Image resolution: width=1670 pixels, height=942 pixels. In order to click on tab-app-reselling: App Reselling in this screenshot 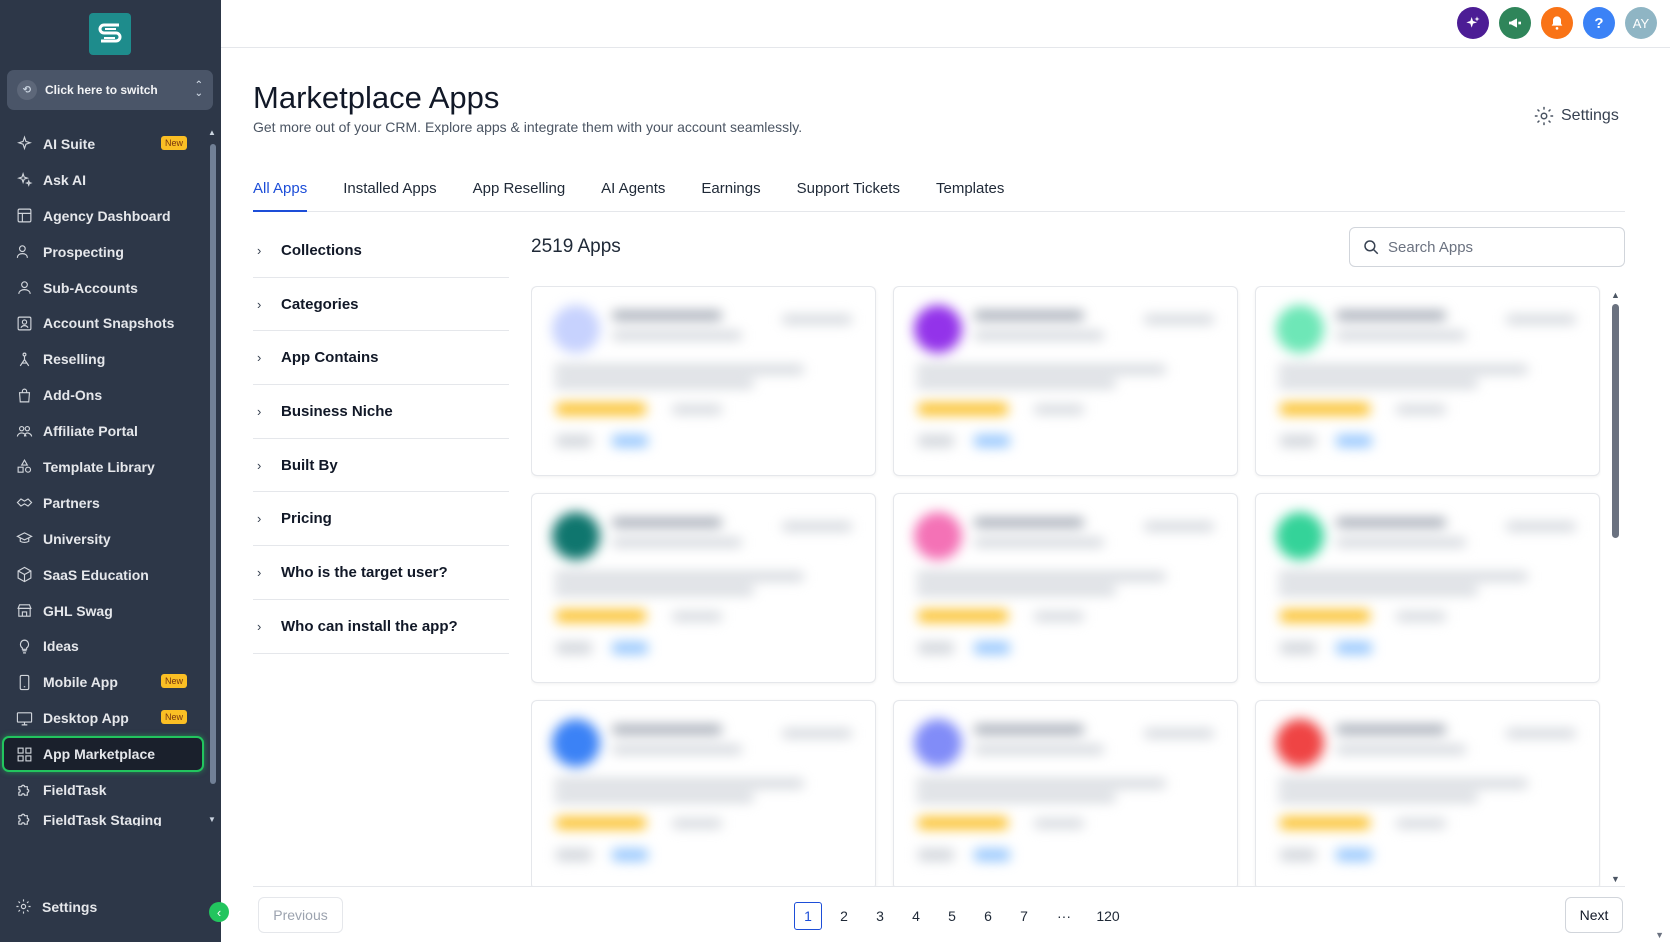, I will do `click(519, 196)`.